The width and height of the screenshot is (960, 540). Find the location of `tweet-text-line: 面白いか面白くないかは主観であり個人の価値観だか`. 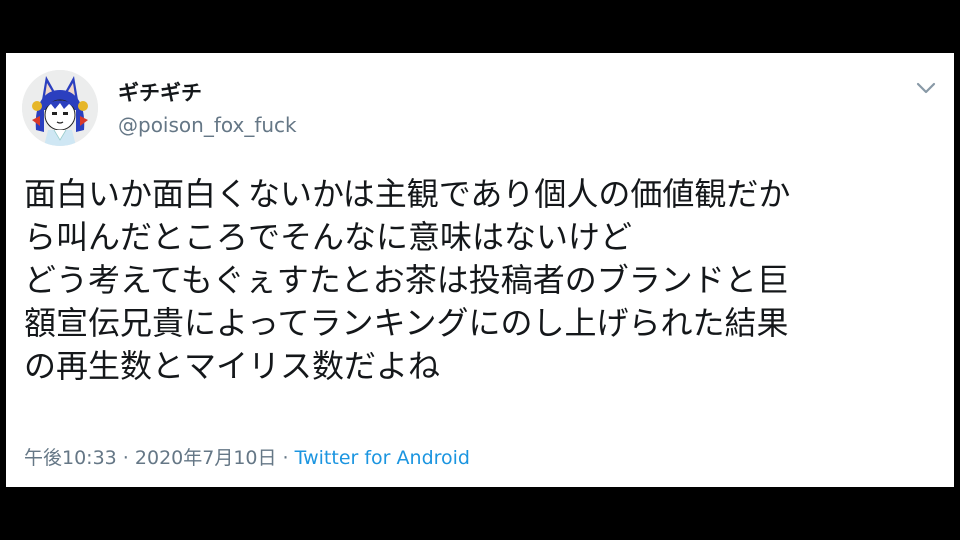

tweet-text-line: 面白いか面白くないかは主観であり個人の価値観だか is located at coordinates (407, 194).